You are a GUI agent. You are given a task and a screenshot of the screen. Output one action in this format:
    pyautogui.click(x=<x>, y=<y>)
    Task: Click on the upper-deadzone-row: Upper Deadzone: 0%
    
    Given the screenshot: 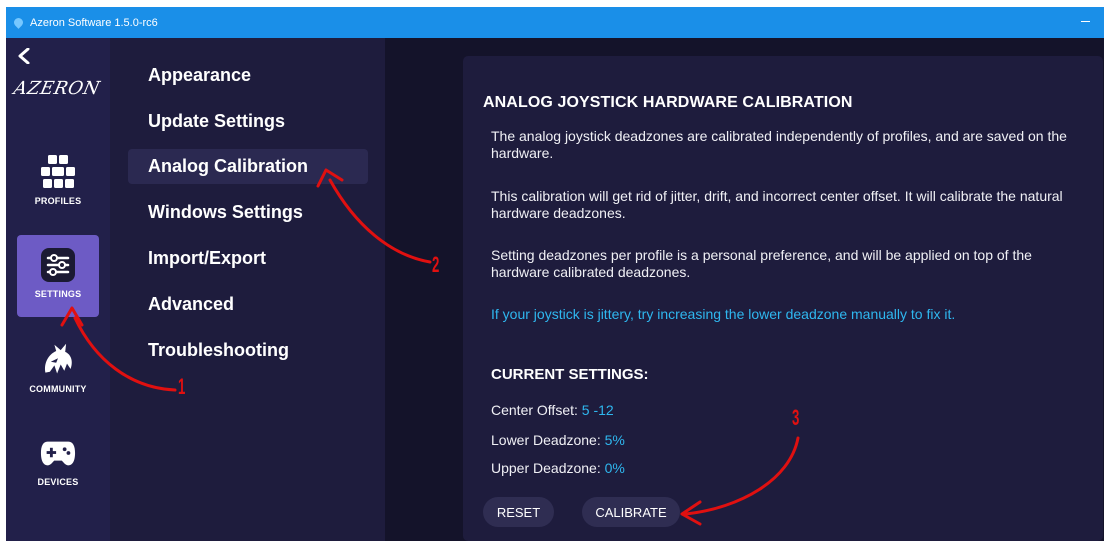 What is the action you would take?
    pyautogui.click(x=558, y=468)
    